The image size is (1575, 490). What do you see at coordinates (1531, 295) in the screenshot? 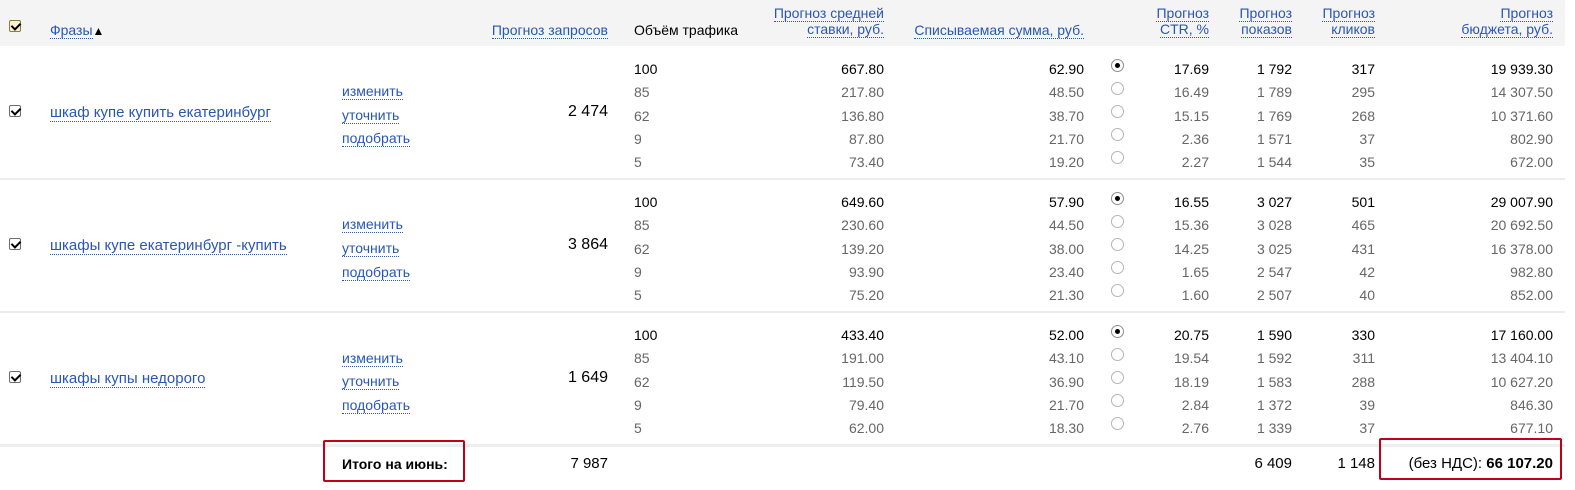
I see `budget: 852.00` at bounding box center [1531, 295].